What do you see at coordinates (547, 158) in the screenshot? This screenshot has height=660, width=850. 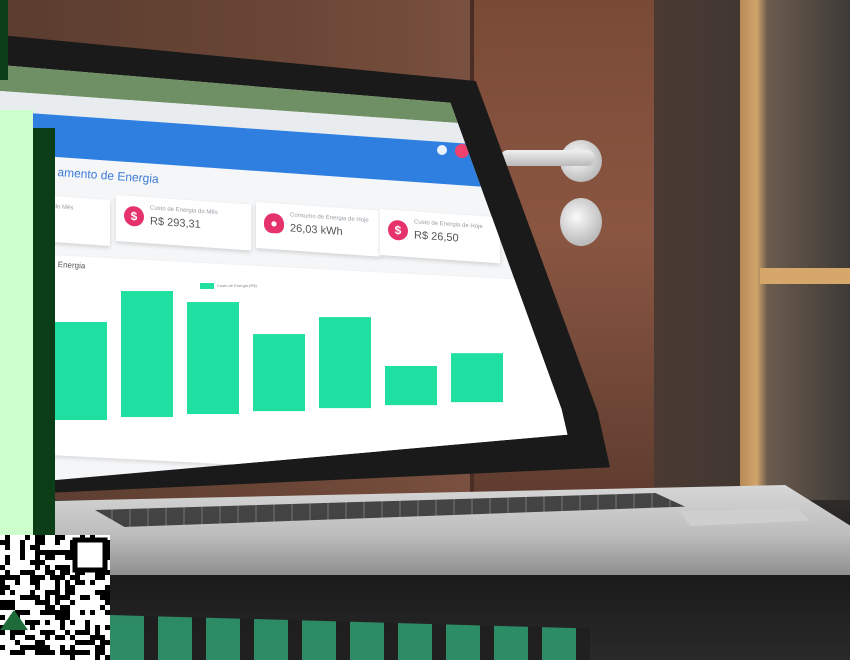 I see `door-handle` at bounding box center [547, 158].